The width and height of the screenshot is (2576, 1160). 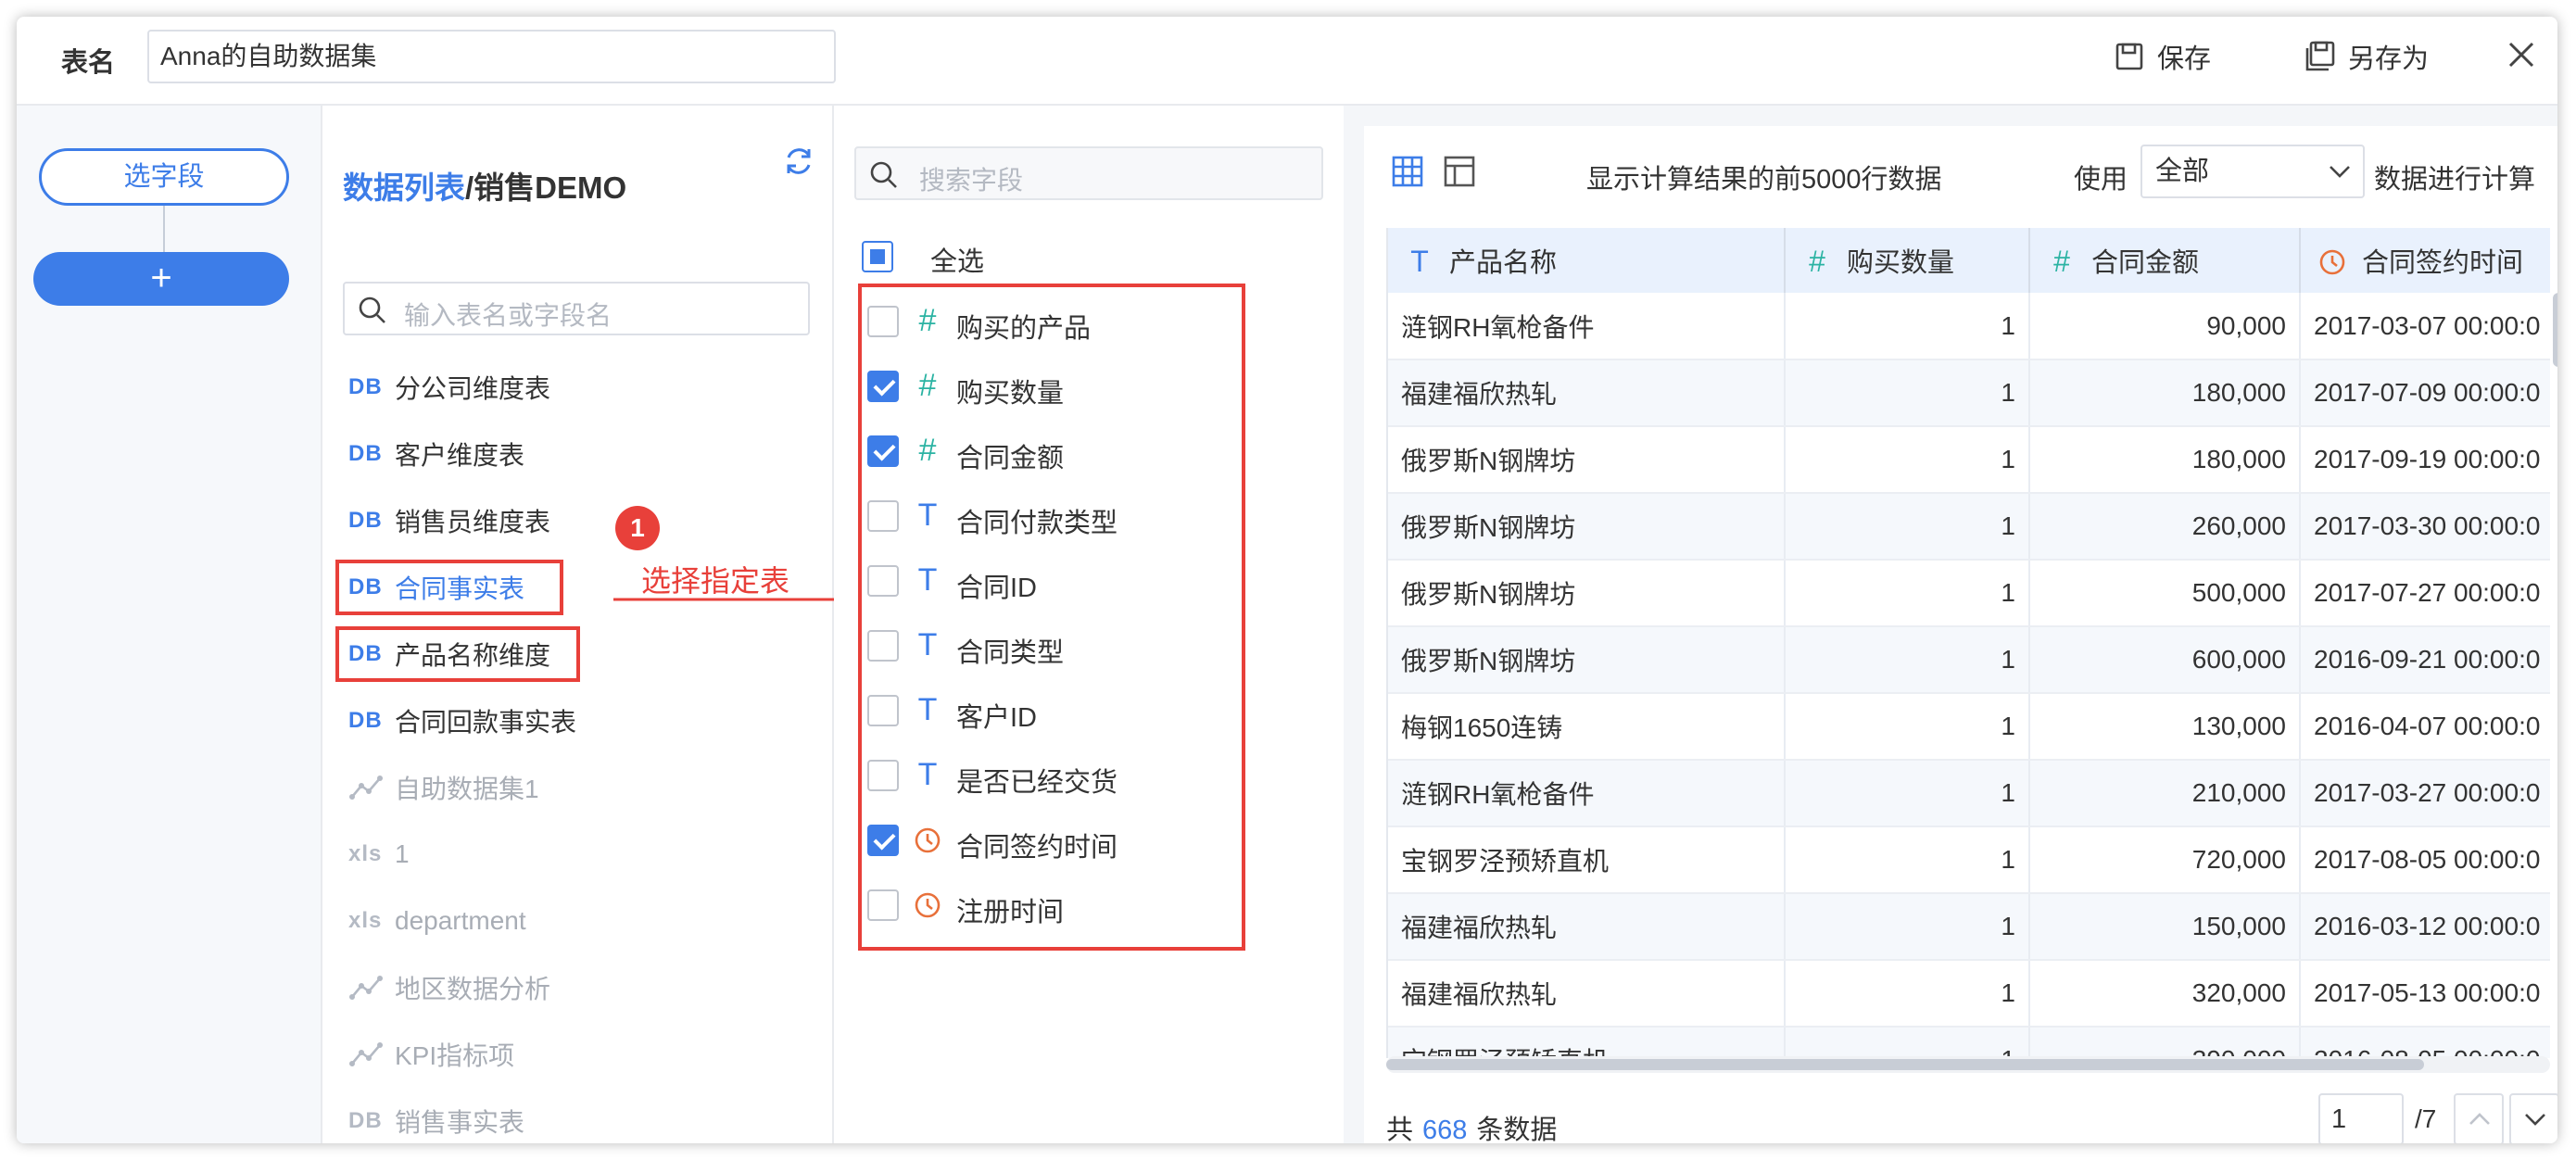 I want to click on layout-view-icon, so click(x=1459, y=171).